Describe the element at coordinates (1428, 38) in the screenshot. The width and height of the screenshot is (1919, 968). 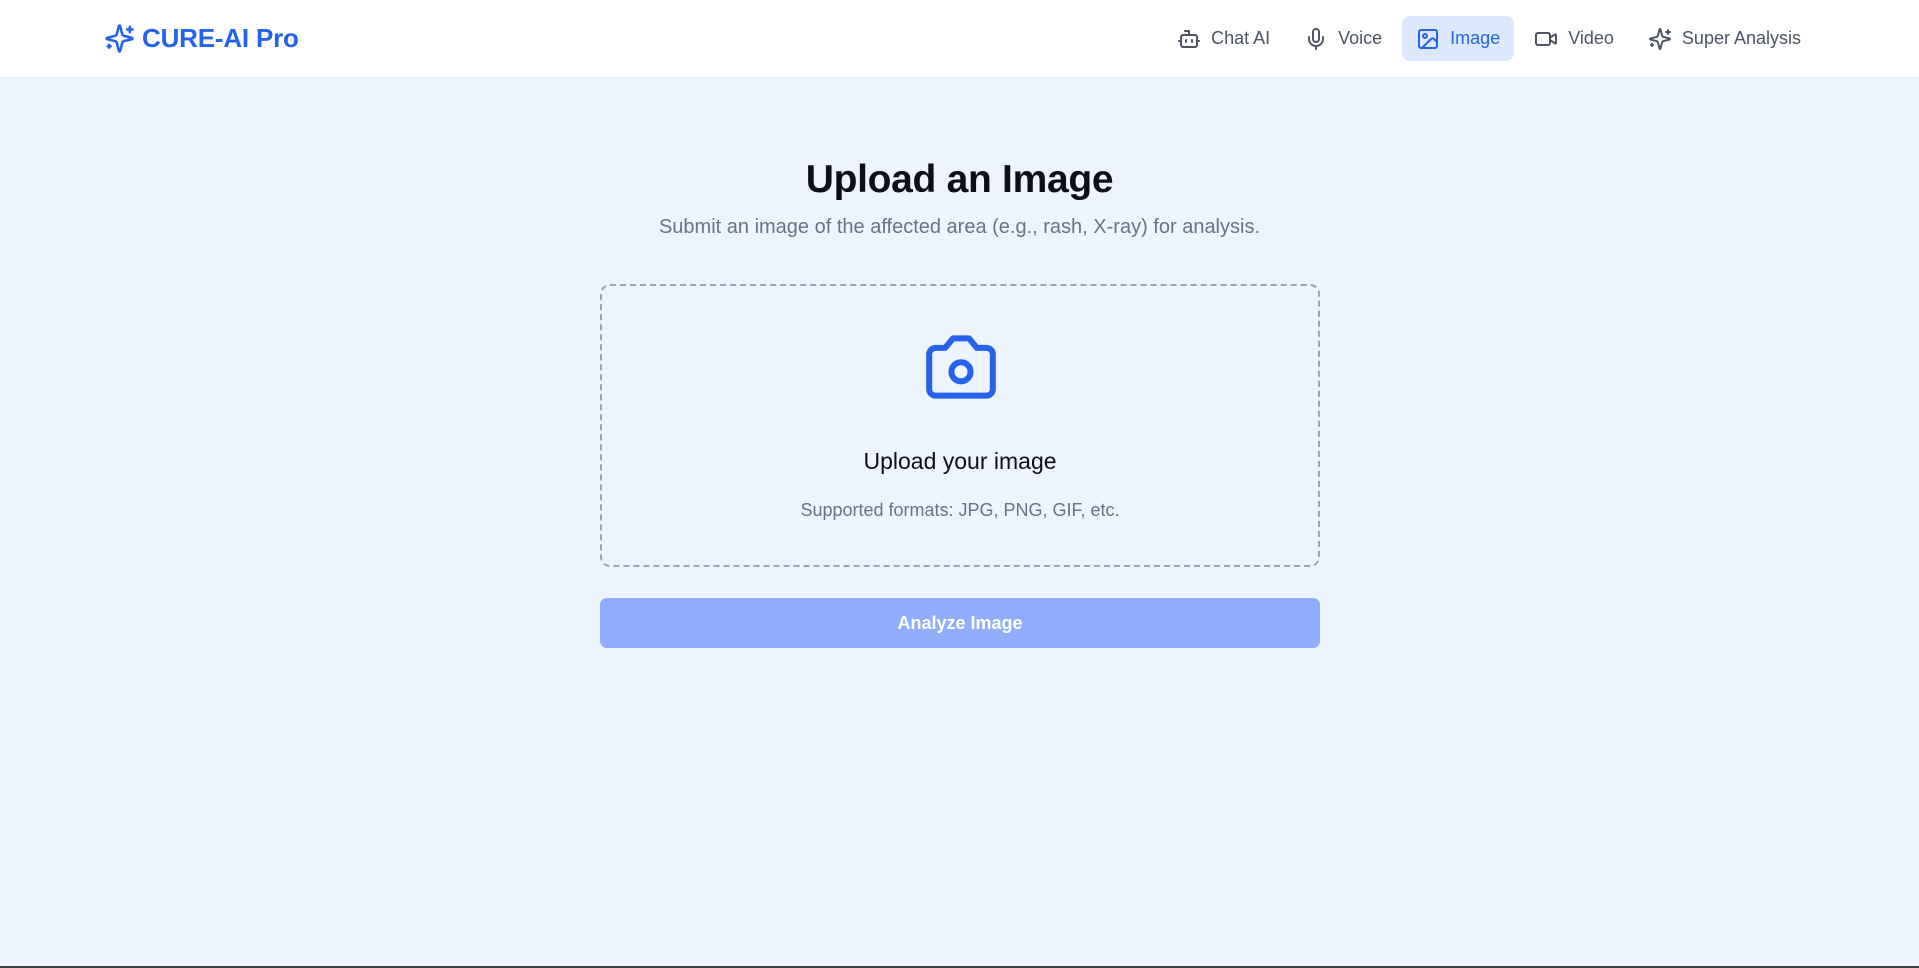
I see `image-icon` at that location.